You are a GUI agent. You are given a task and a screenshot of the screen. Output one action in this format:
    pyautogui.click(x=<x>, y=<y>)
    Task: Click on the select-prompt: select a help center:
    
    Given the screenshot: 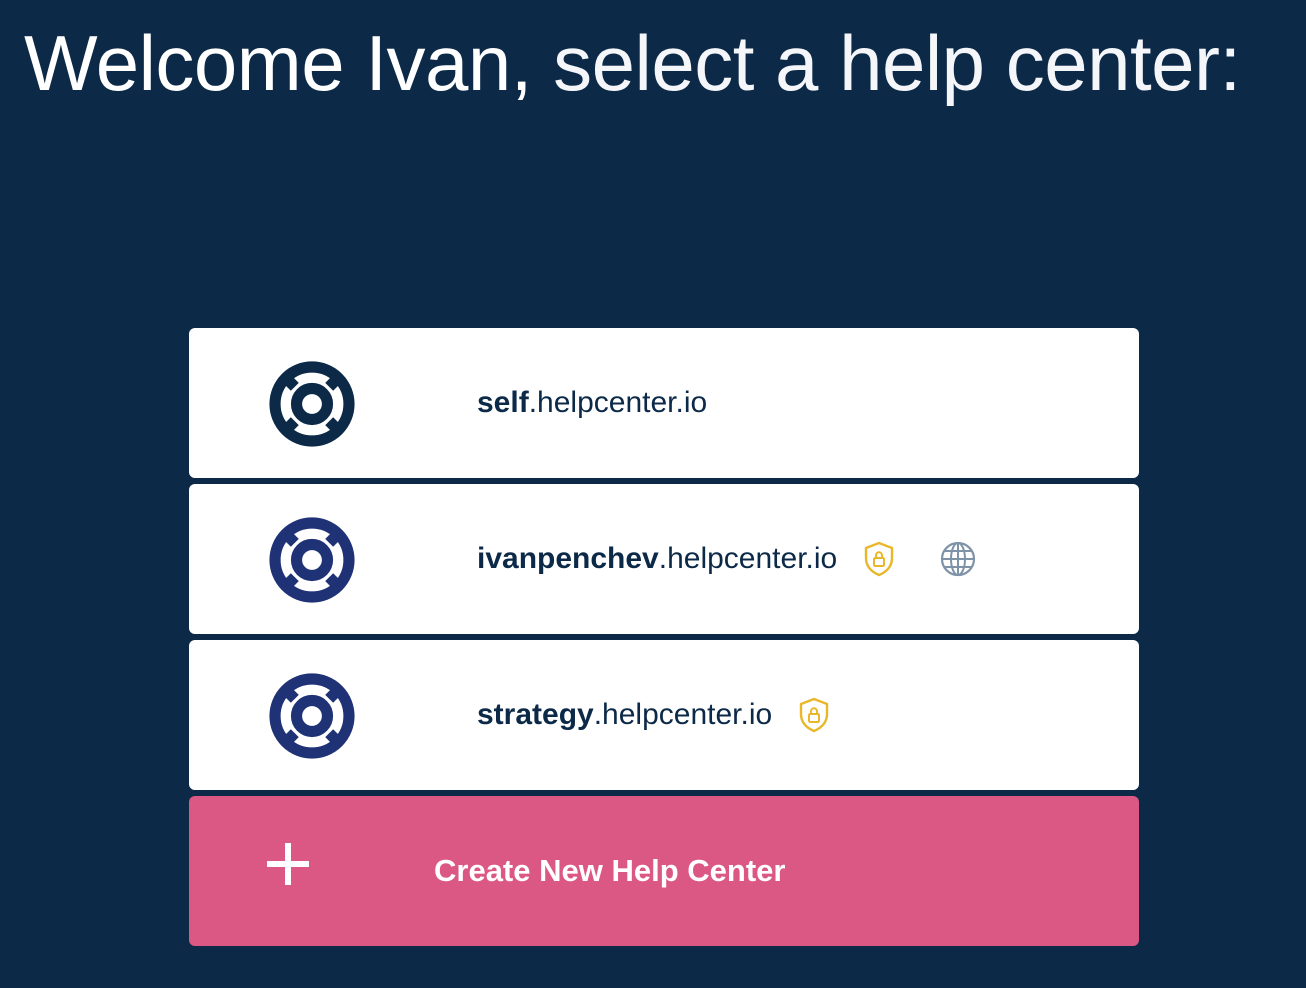 What is the action you would take?
    pyautogui.click(x=886, y=63)
    